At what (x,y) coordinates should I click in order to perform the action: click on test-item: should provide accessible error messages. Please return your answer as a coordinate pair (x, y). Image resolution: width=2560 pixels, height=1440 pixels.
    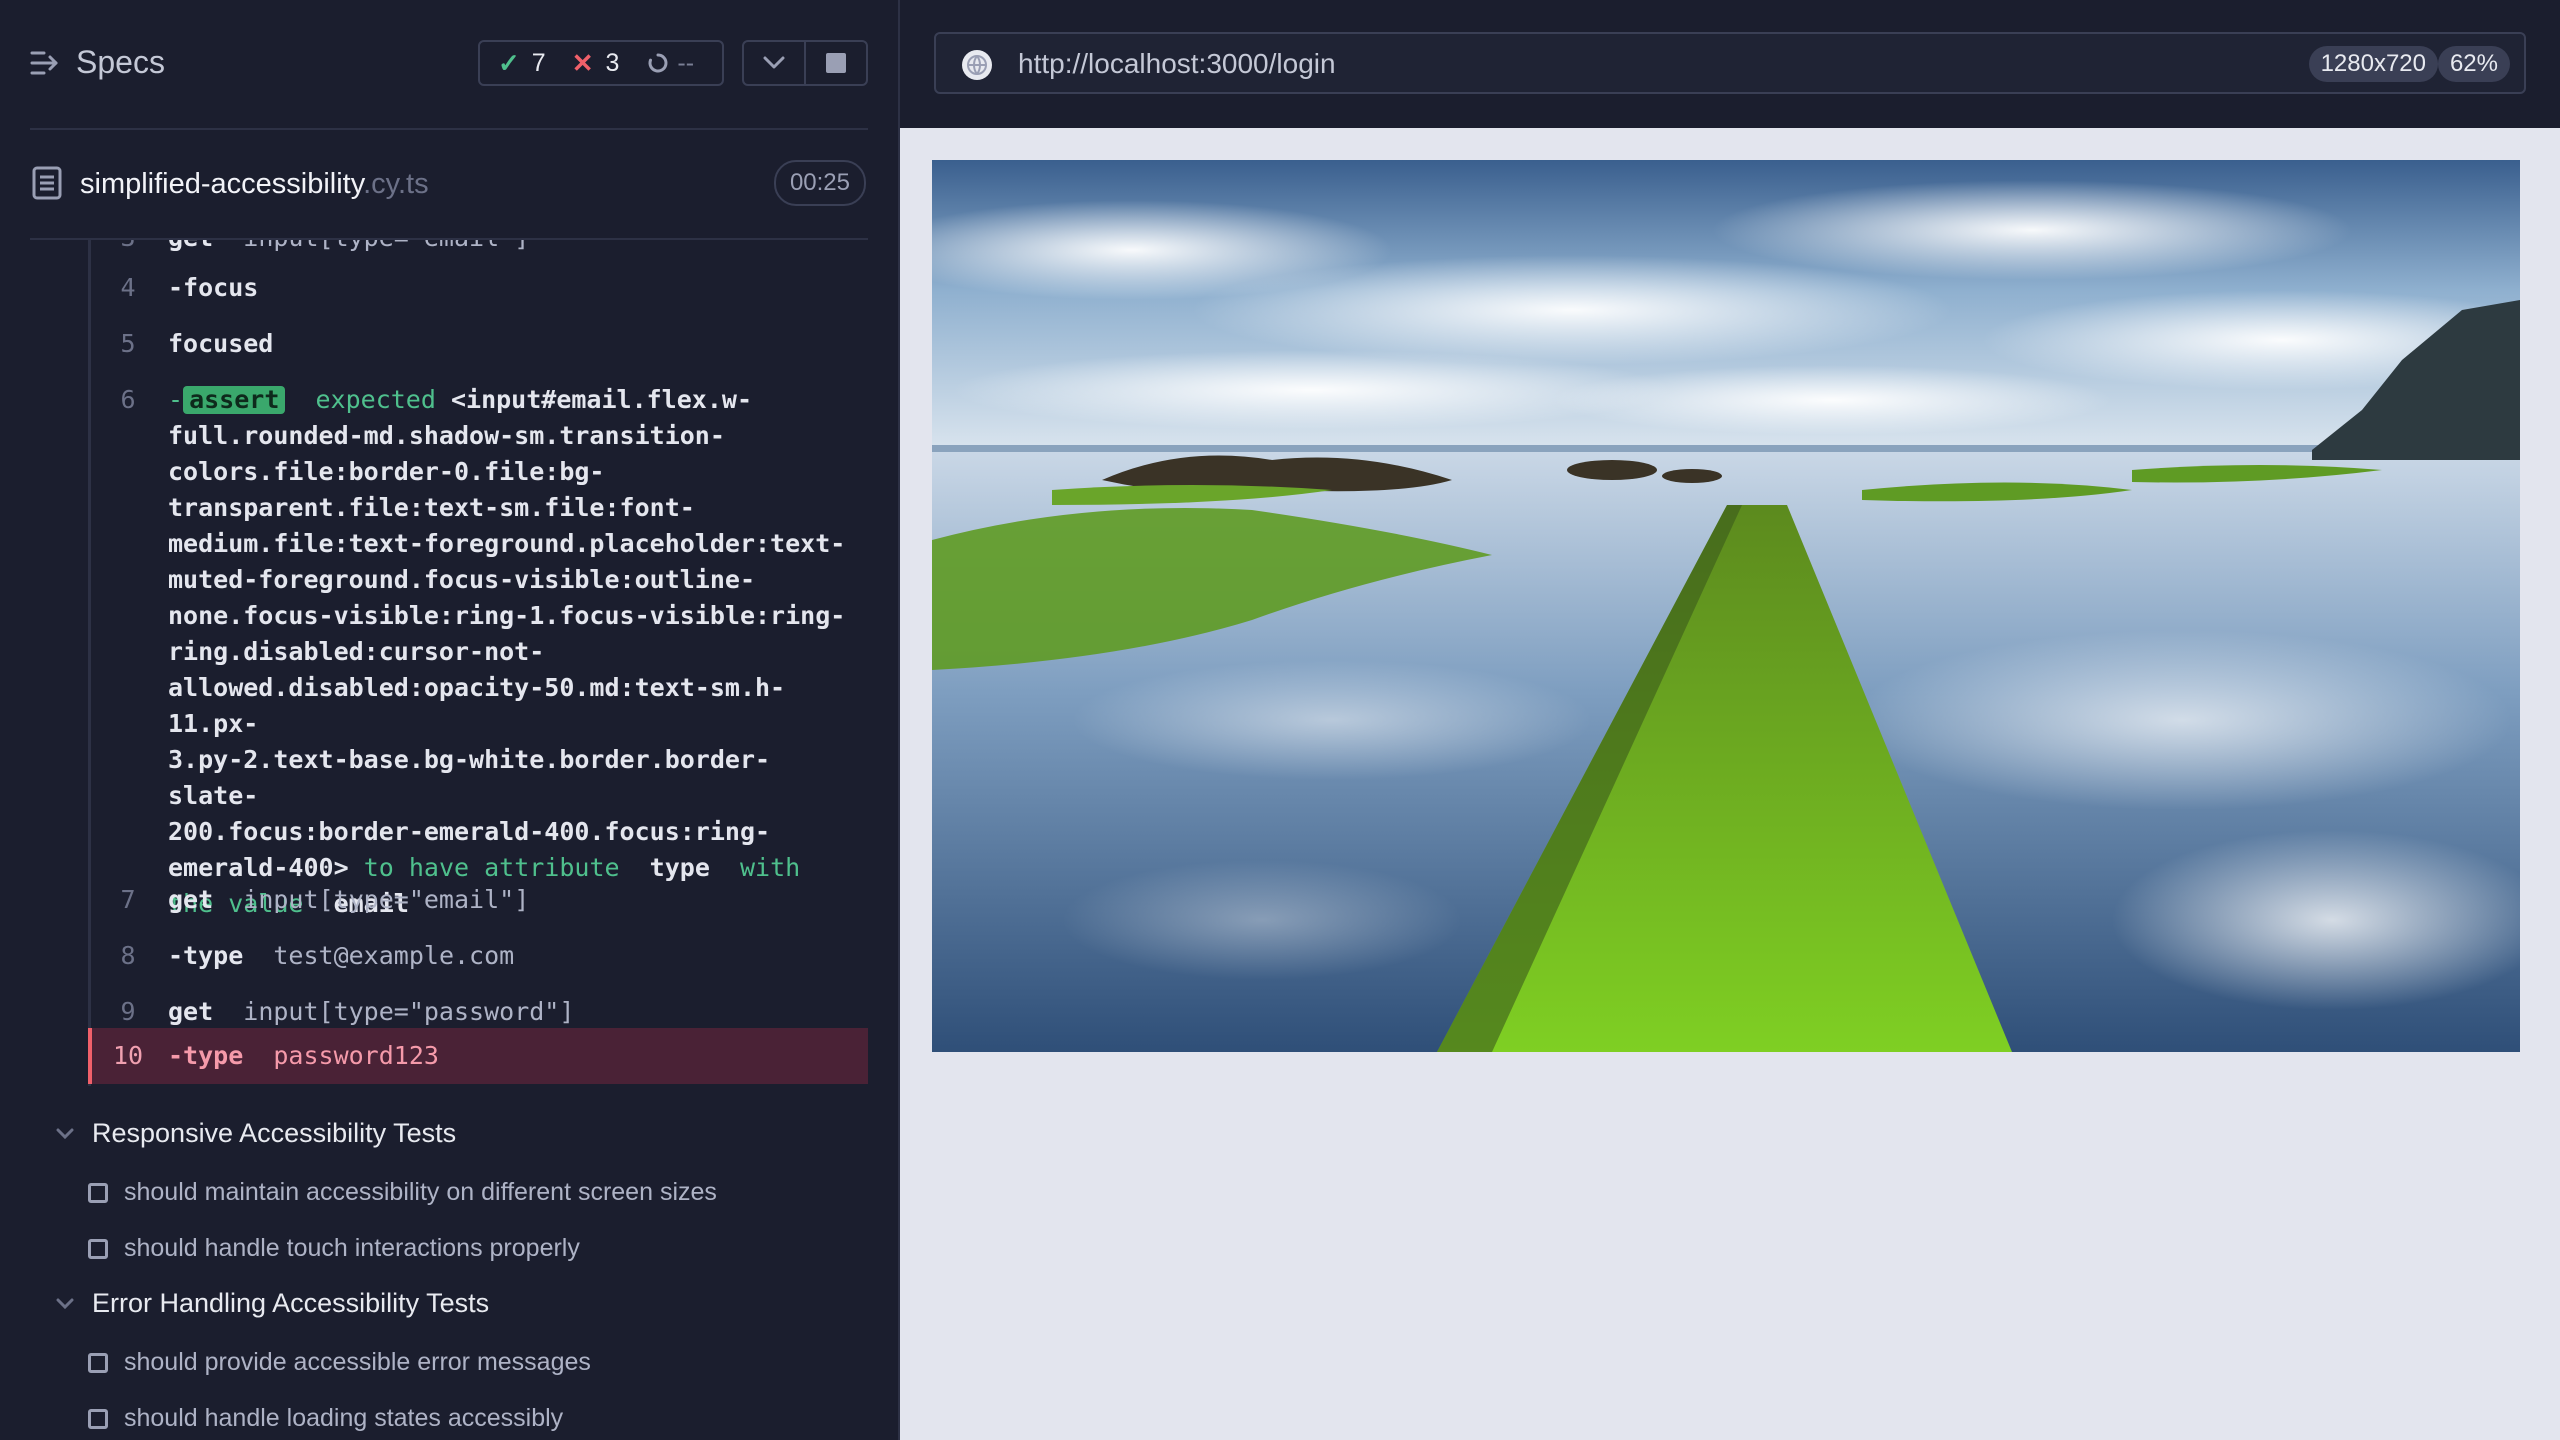
    Looking at the image, I should click on (339, 1362).